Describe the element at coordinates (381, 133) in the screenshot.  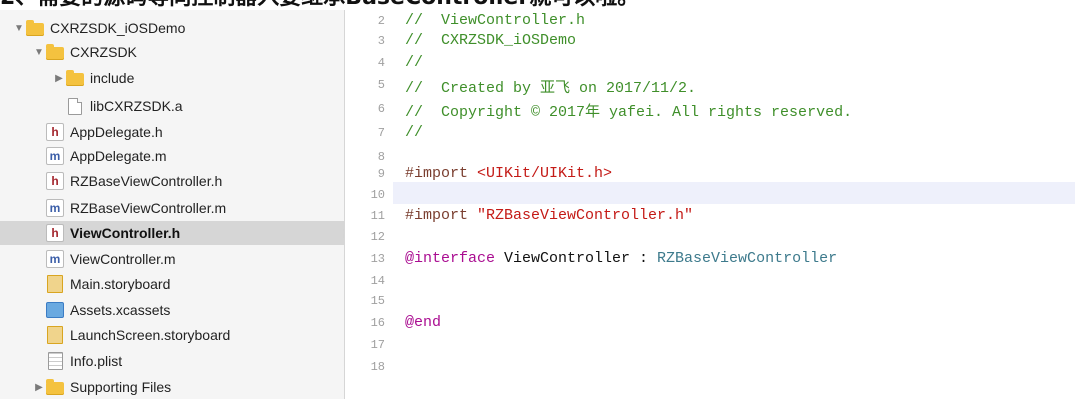
I see `line-number: 7` at that location.